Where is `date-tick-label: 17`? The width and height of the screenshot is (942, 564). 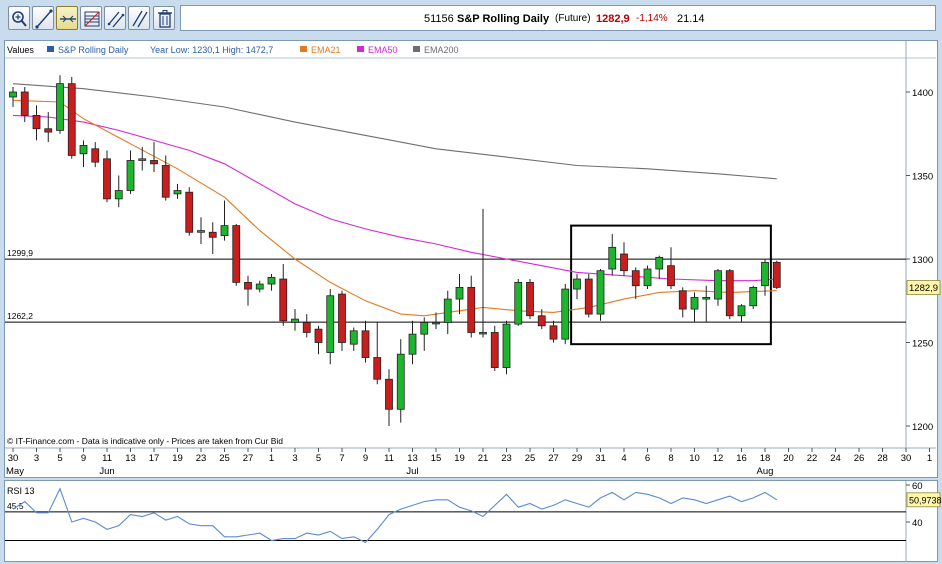
date-tick-label: 17 is located at coordinates (154, 458).